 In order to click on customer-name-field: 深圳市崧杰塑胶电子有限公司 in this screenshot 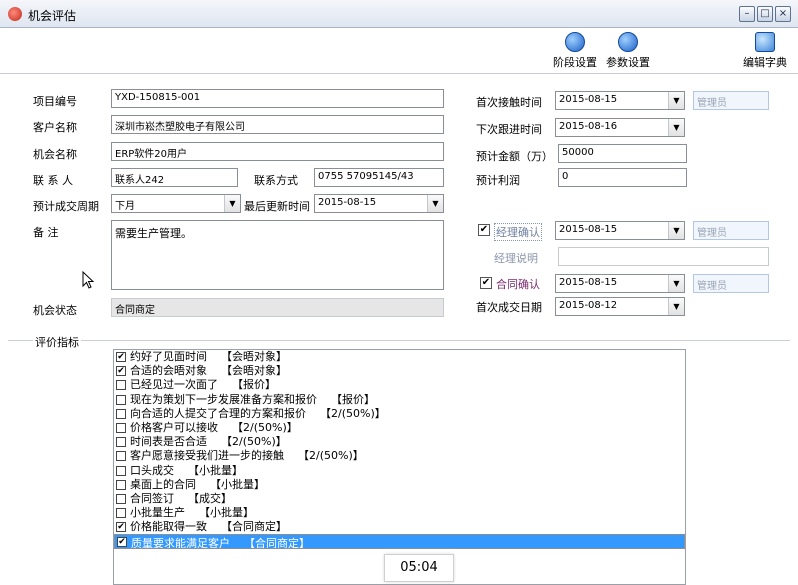, I will do `click(277, 124)`.